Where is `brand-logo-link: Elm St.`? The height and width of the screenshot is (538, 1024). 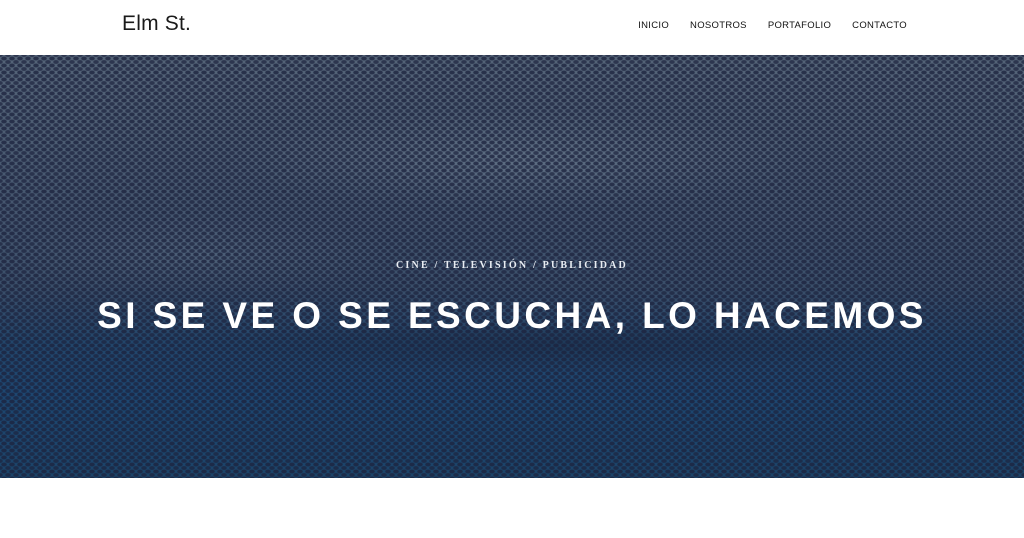
brand-logo-link: Elm St. is located at coordinates (156, 24).